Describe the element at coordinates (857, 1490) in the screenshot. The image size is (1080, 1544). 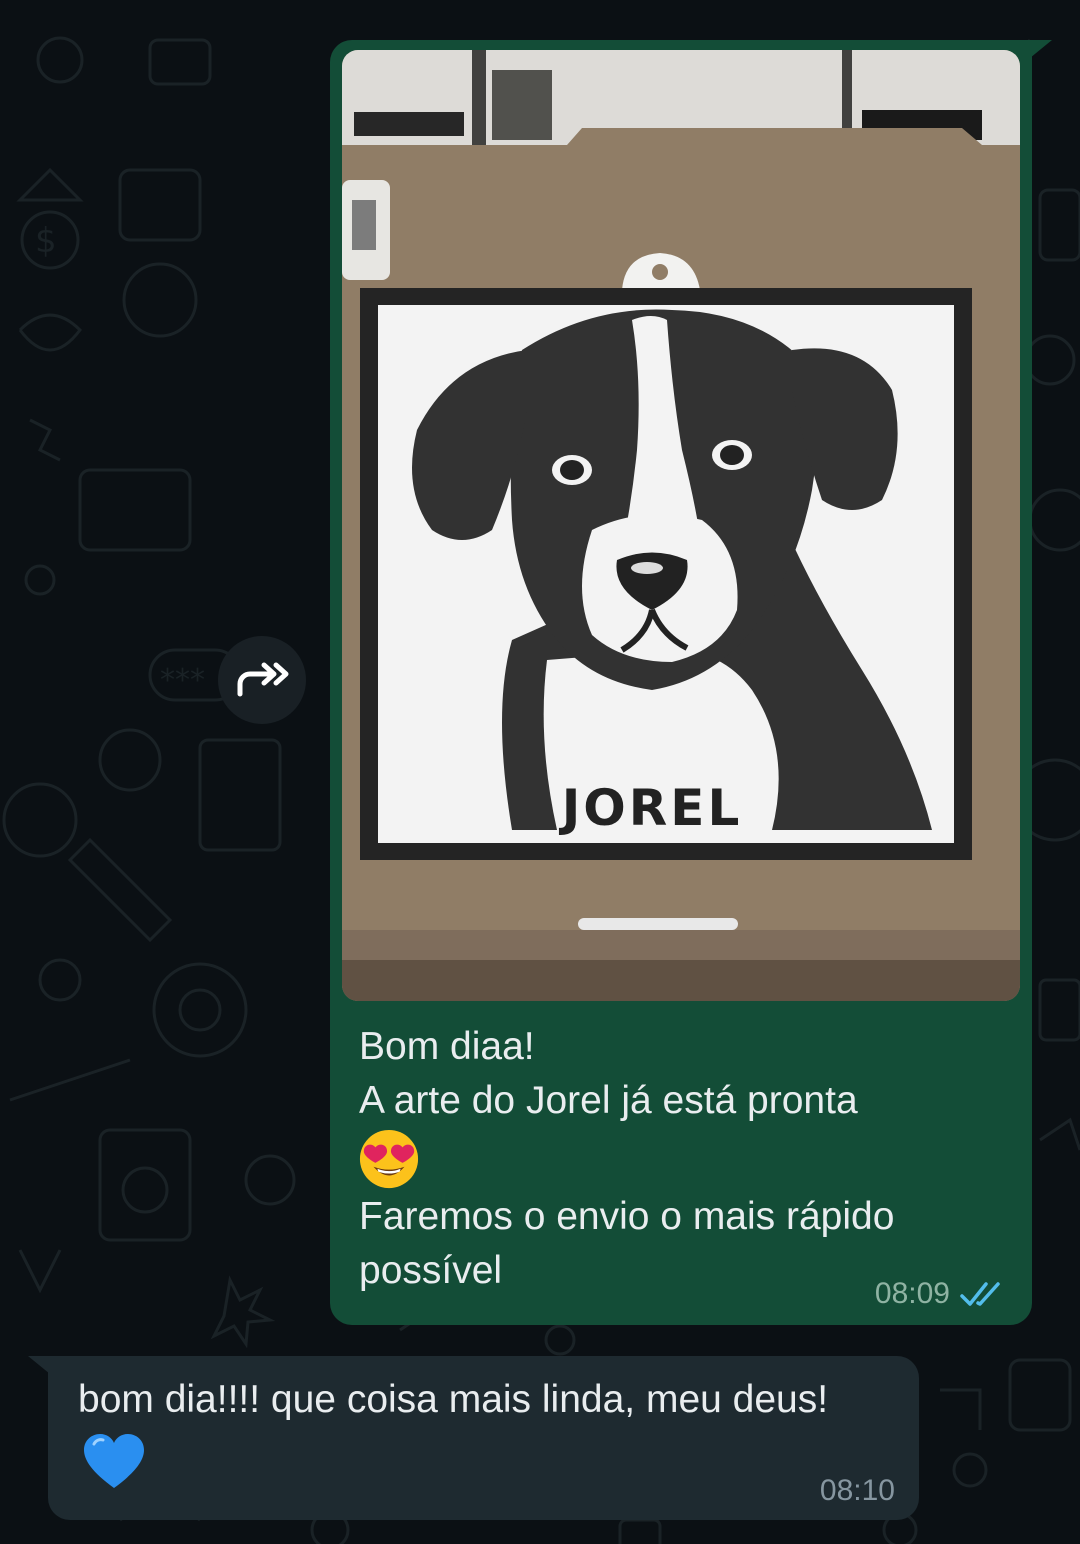
I see `message-time: 08:10` at that location.